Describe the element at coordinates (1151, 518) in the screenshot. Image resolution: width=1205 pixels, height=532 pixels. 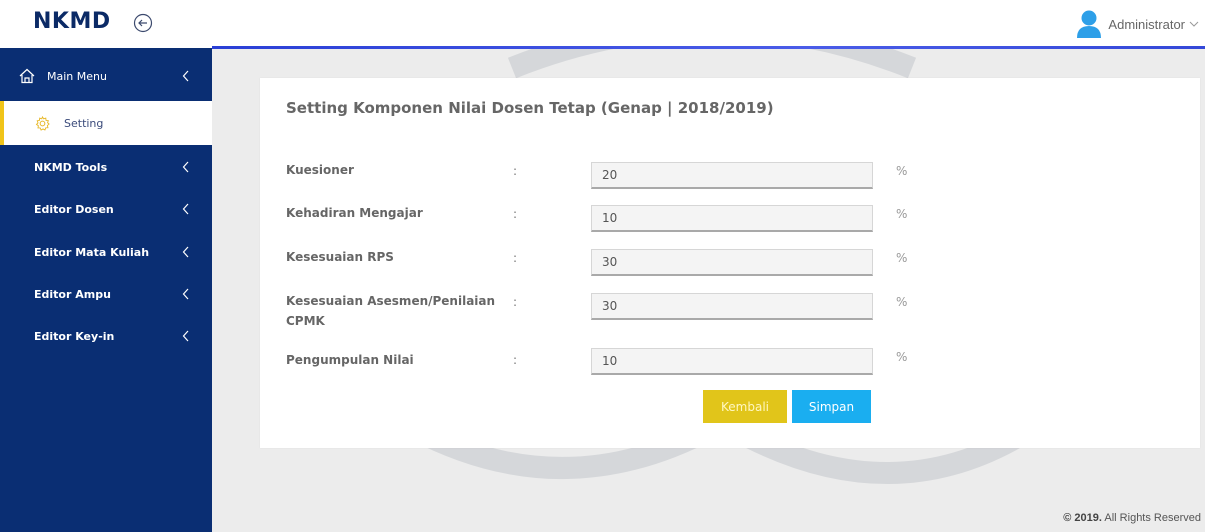
I see `footer-text: All Rights Reserved` at that location.